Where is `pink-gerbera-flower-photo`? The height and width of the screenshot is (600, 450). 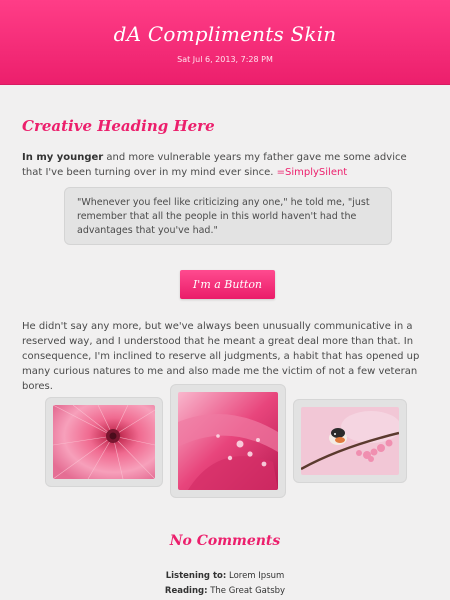
pink-gerbera-flower-photo is located at coordinates (104, 442).